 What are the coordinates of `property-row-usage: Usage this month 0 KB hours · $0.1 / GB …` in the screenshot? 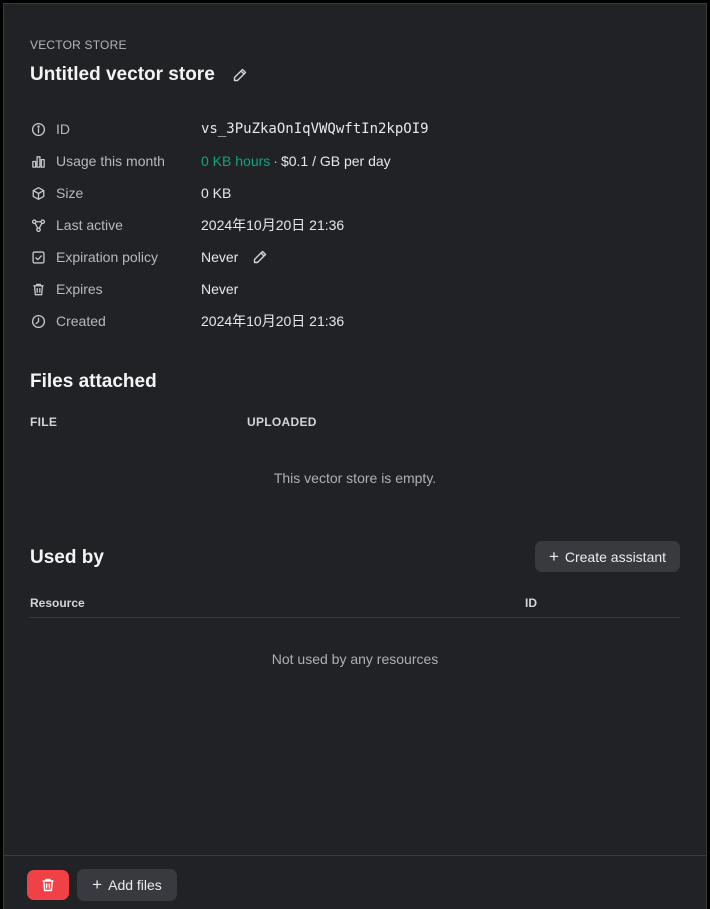 It's located at (350, 161).